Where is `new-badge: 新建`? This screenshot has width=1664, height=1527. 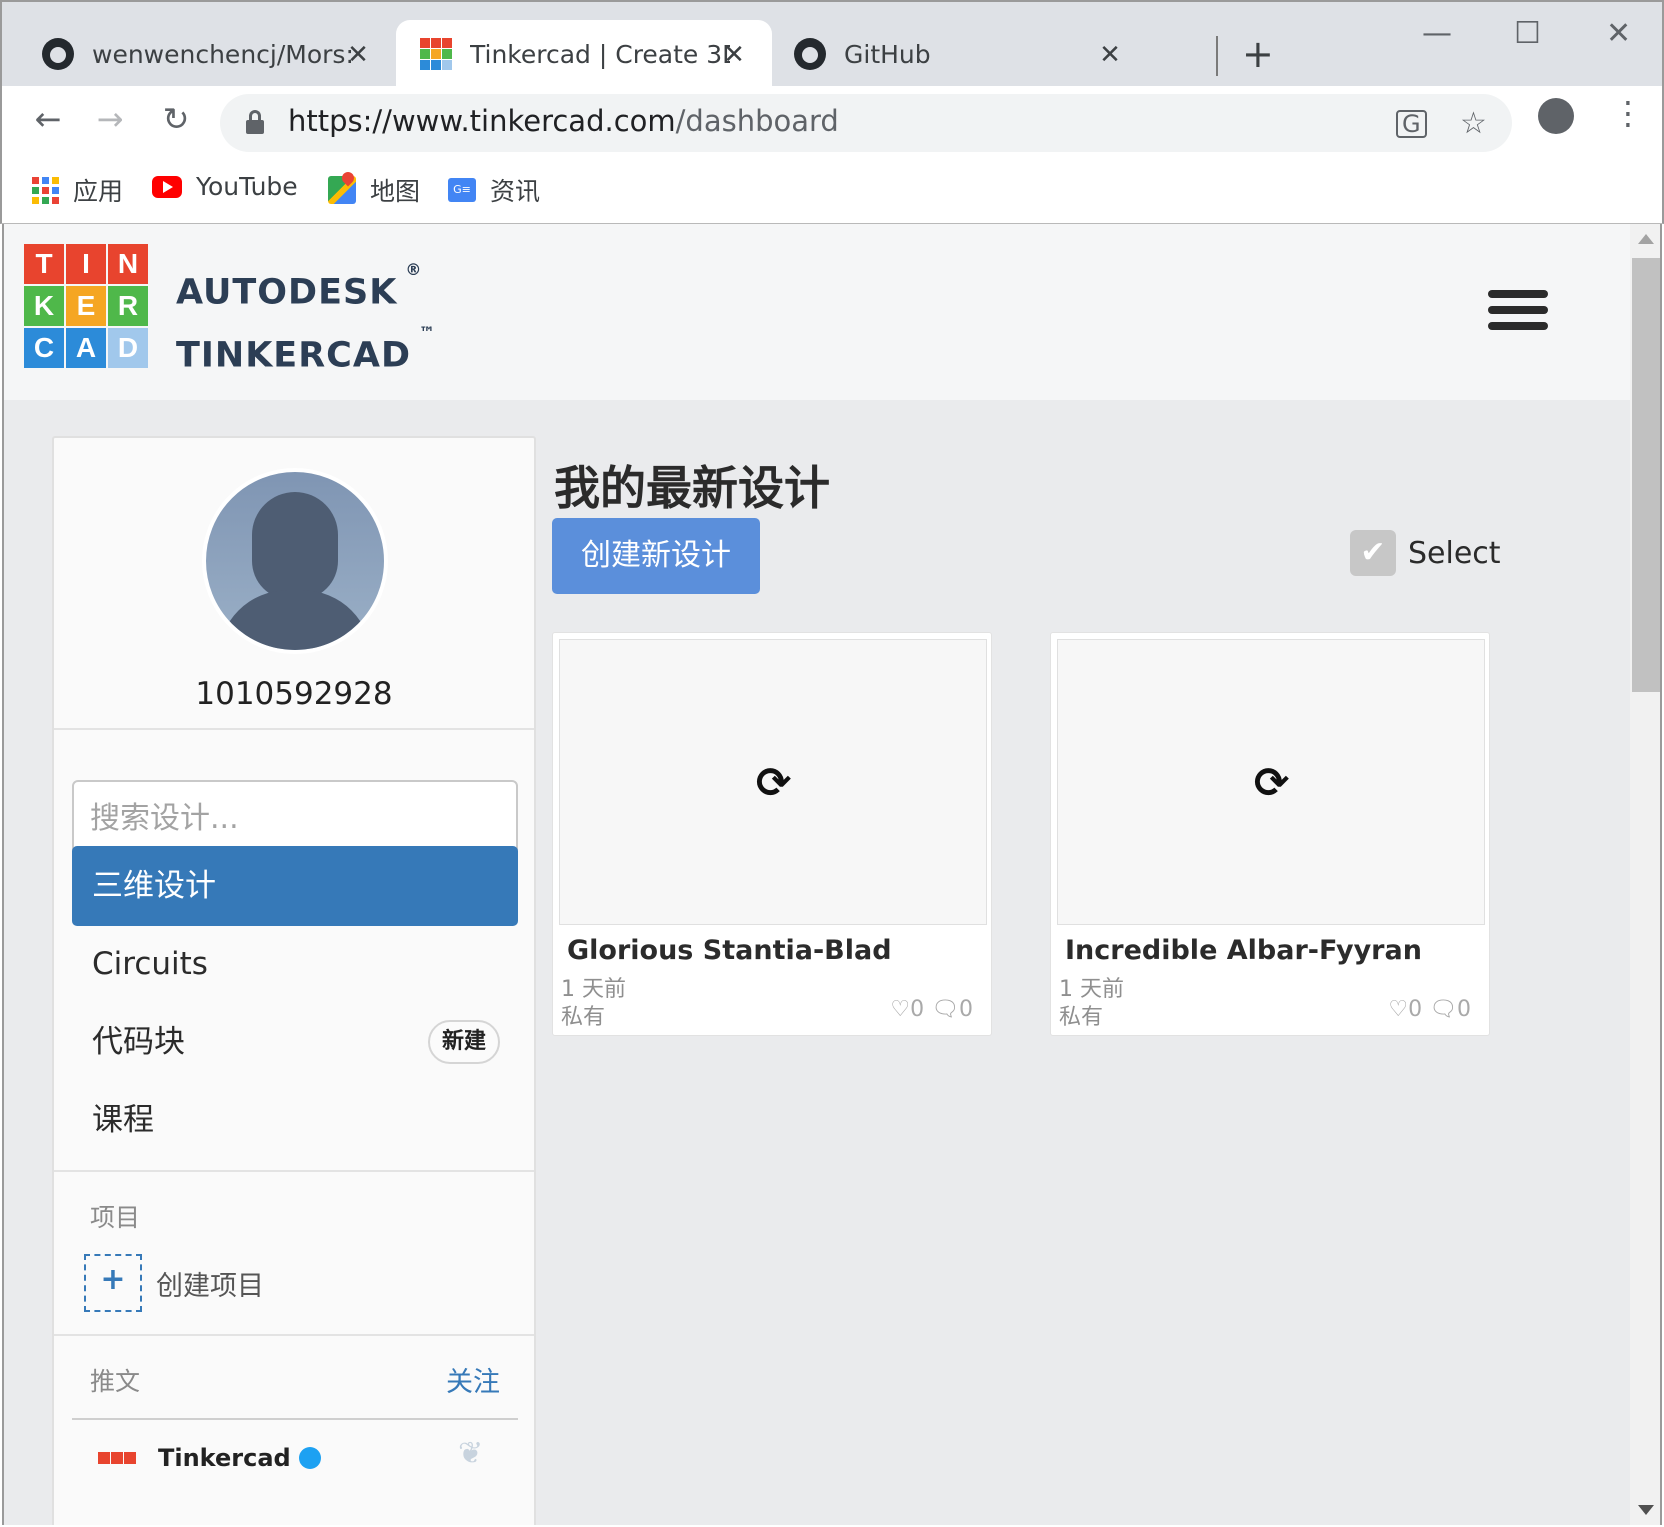
new-badge: 新建 is located at coordinates (463, 1042).